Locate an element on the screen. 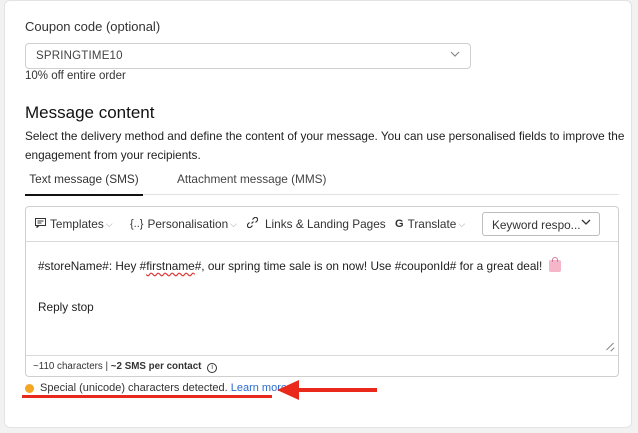 The width and height of the screenshot is (638, 433). braces-icon: {..} is located at coordinates (137, 224).